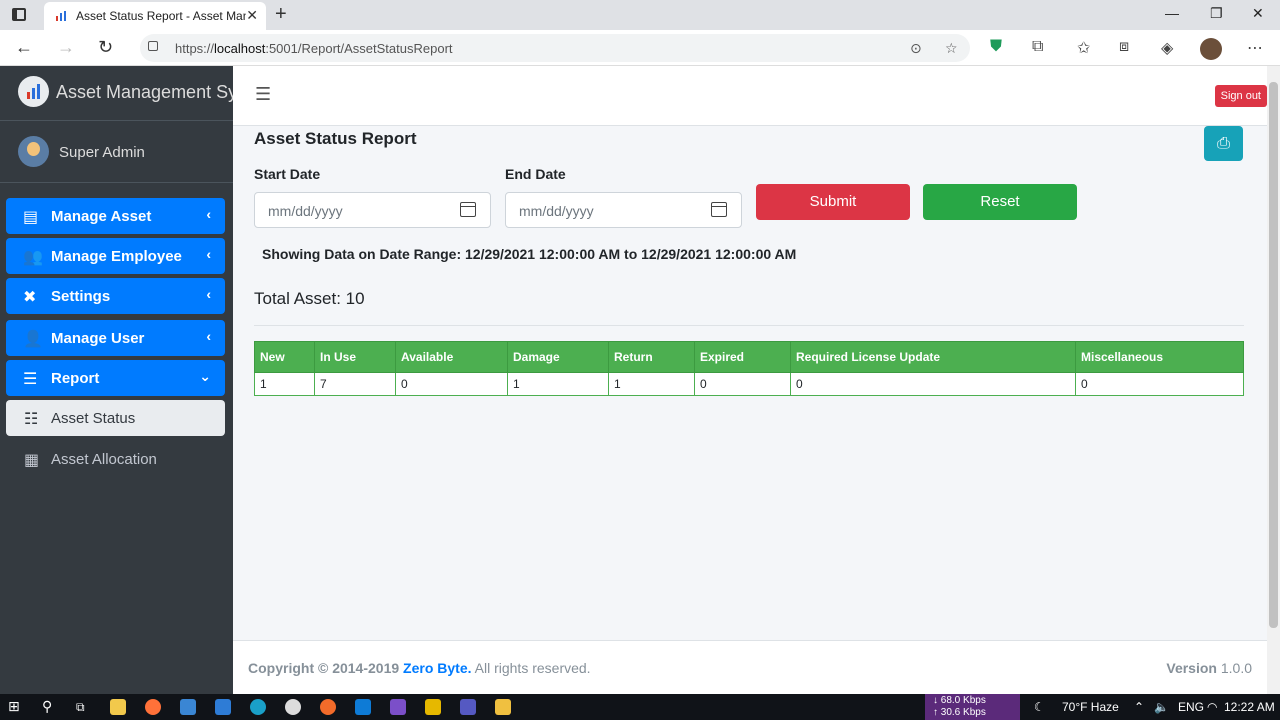 This screenshot has height=720, width=1280. Describe the element at coordinates (30, 379) in the screenshot. I see `database-icon: ☰` at that location.